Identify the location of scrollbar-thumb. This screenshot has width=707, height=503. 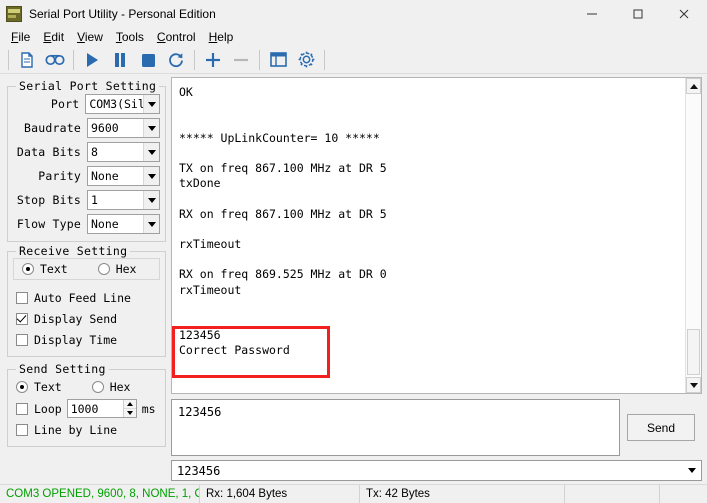
(693, 352).